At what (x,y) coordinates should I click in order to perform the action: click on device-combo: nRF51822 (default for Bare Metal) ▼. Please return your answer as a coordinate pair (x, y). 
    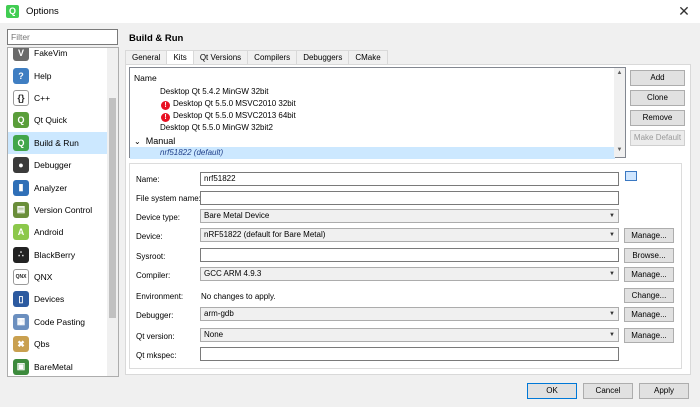
    Looking at the image, I should click on (409, 235).